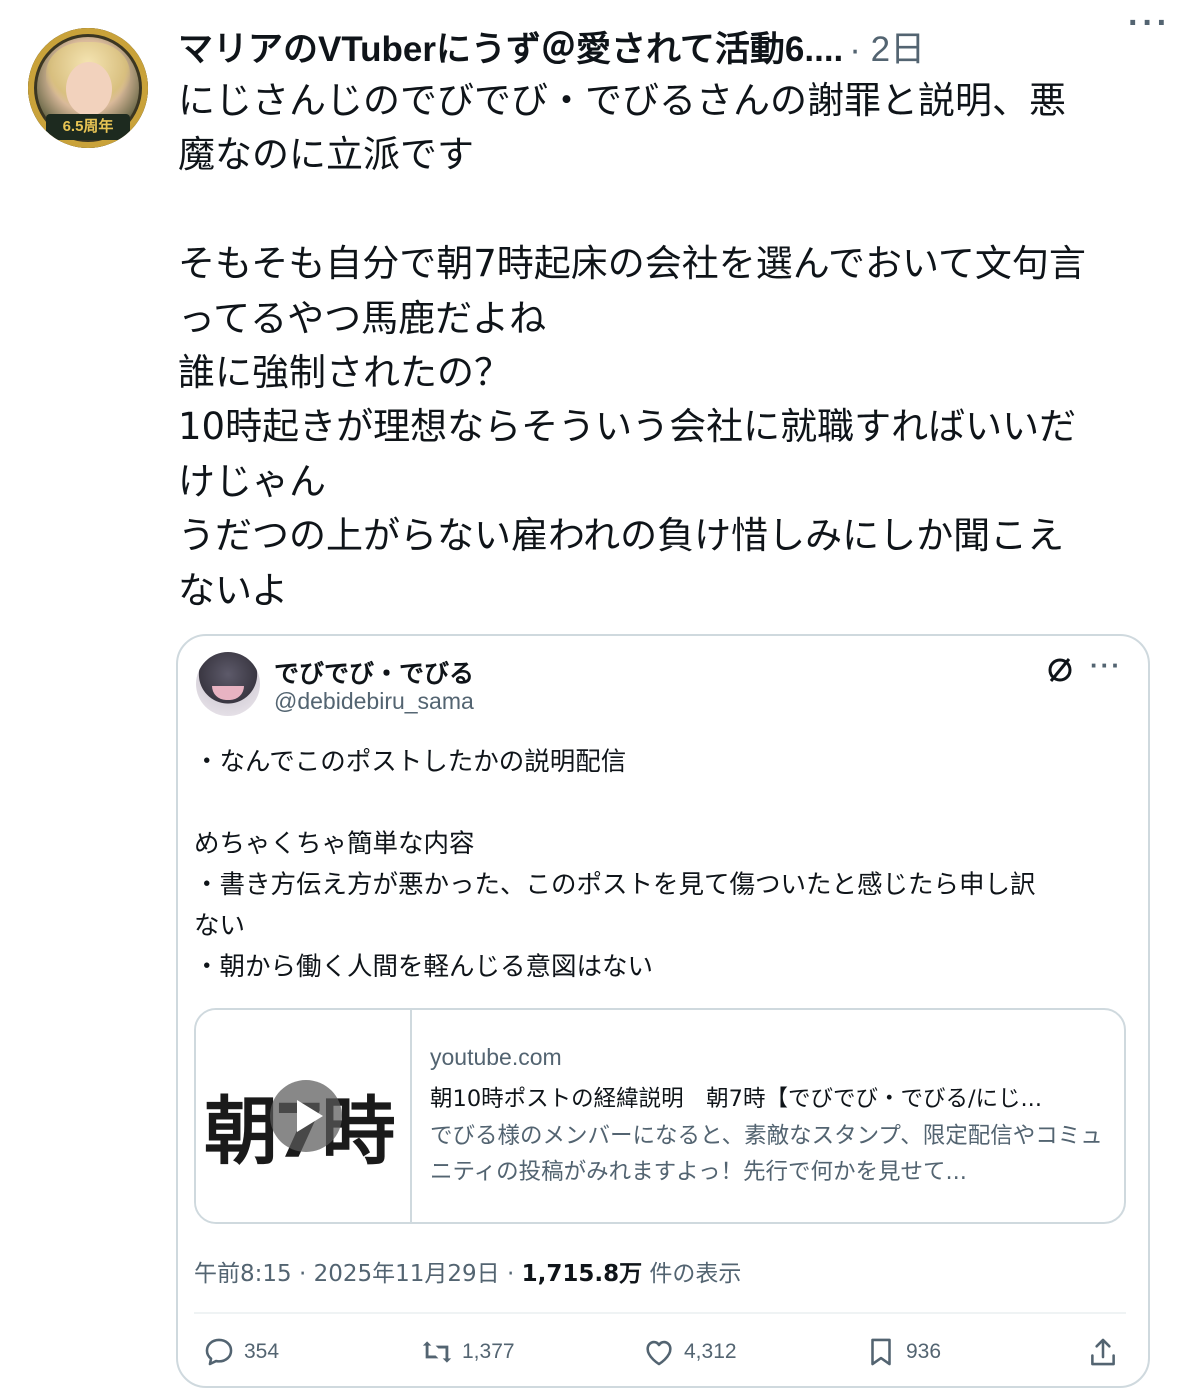 The width and height of the screenshot is (1179, 1393). What do you see at coordinates (219, 1352) in the screenshot?
I see `reply-icon` at bounding box center [219, 1352].